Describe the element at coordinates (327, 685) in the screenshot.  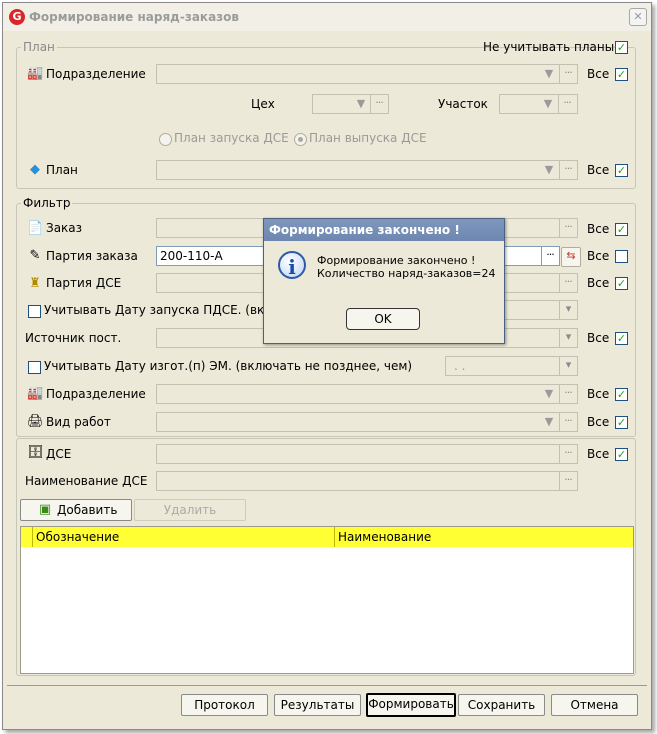
I see `footer-divider` at that location.